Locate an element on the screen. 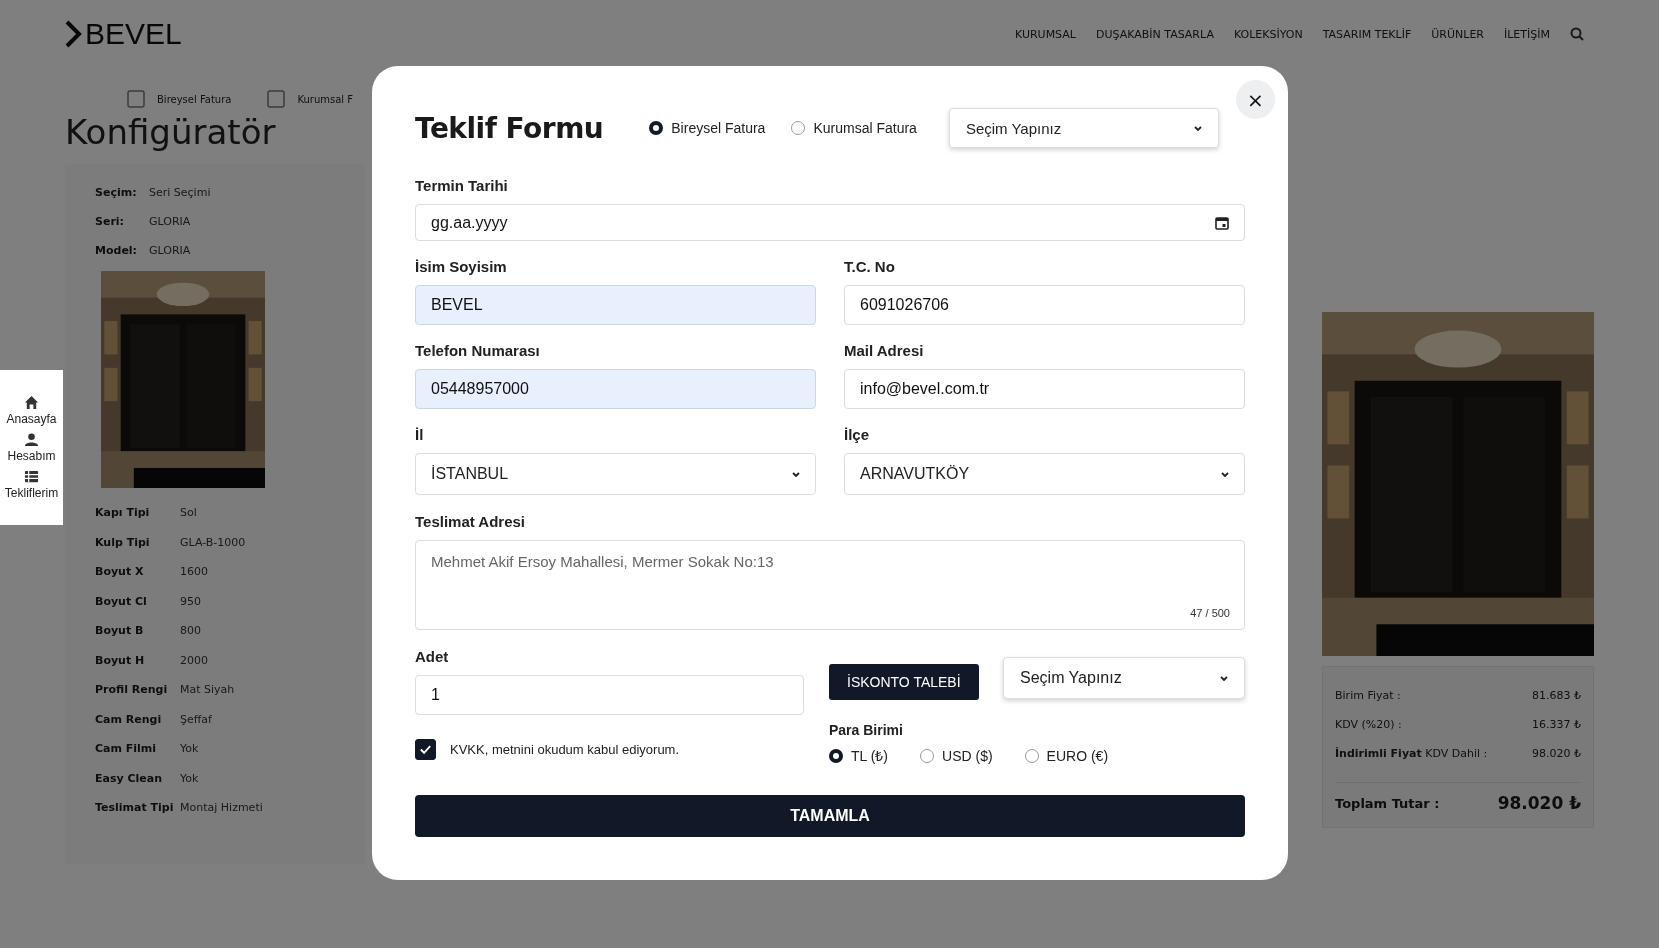 This screenshot has height=948, width=1659. spec-label: Cam Rengi is located at coordinates (129, 719).